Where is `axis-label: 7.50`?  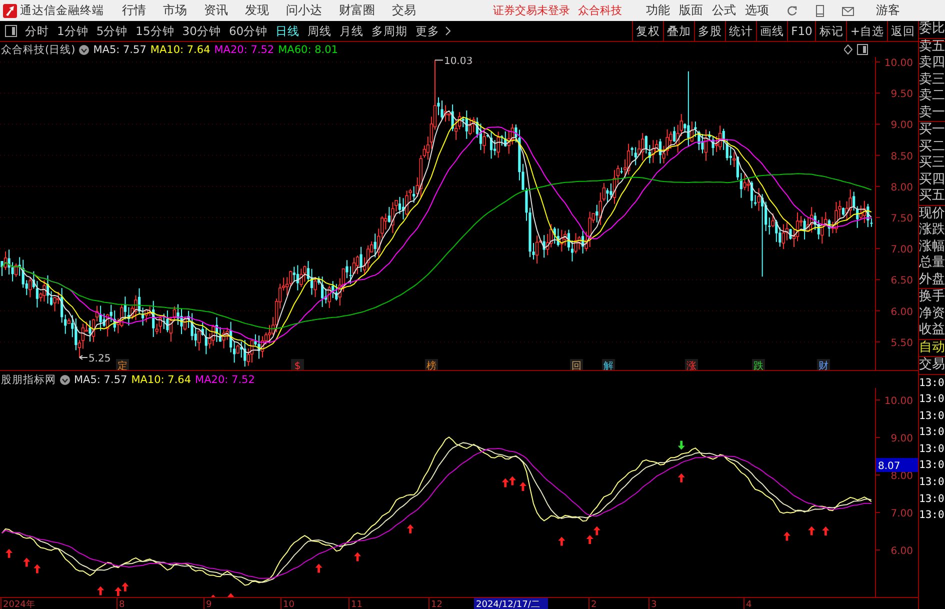
axis-label: 7.50 is located at coordinates (901, 219).